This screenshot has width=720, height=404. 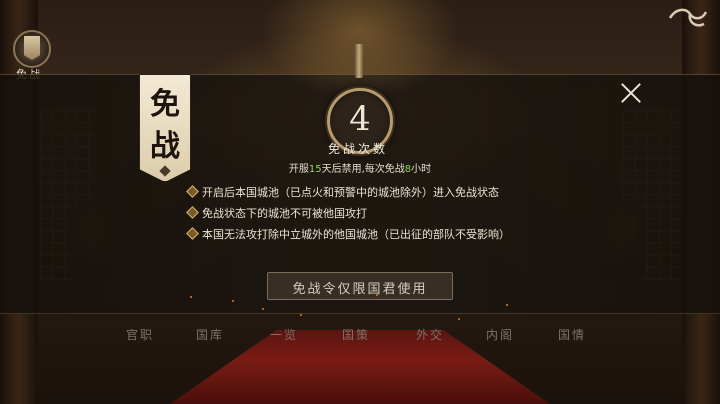 I want to click on bottom-menu: 官职 国库 一览 国策 外交 内阁 国情, so click(x=360, y=335).